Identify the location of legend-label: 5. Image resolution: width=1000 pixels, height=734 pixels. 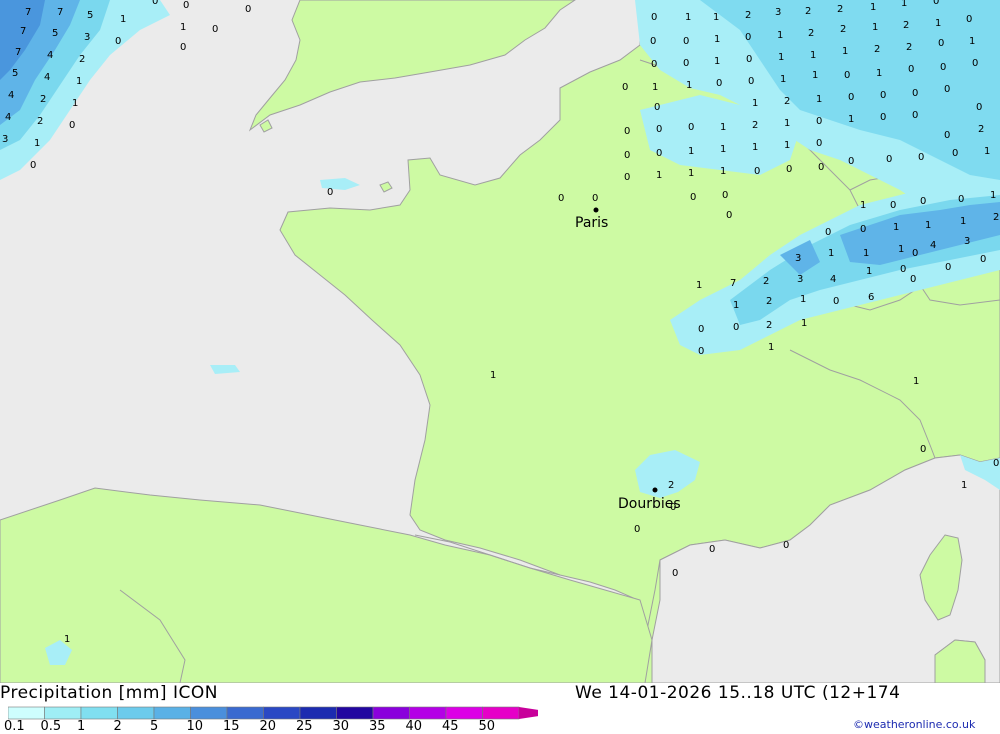
(154, 726).